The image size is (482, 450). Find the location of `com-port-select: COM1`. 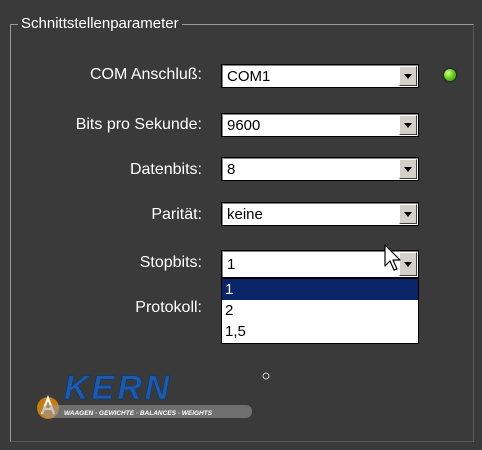

com-port-select: COM1 is located at coordinates (320, 76).